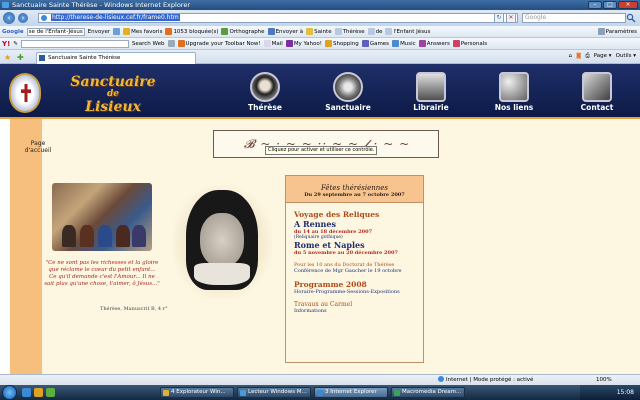 The width and height of the screenshot is (640, 400). Describe the element at coordinates (631, 18) in the screenshot. I see `search-icon` at that location.